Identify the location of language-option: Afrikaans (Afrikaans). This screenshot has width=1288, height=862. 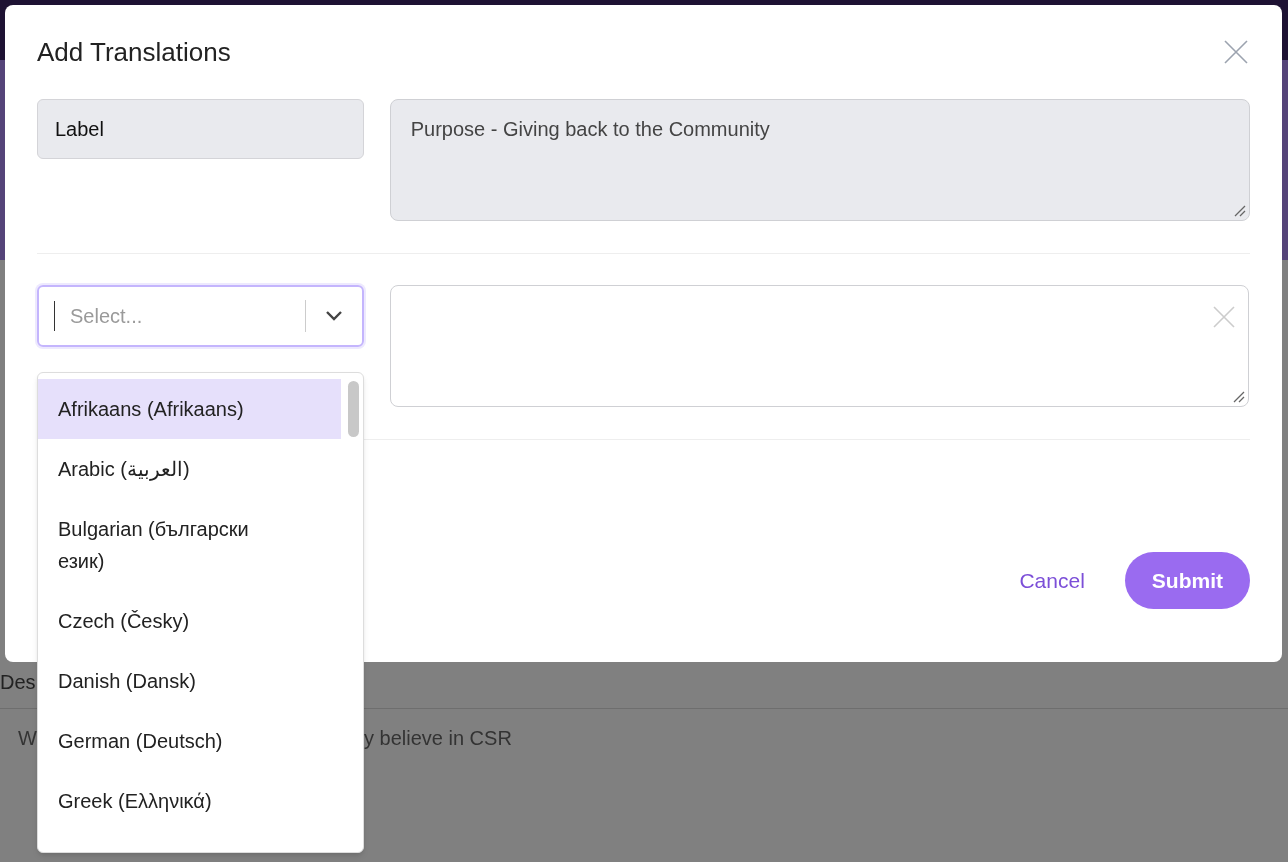
(189, 409).